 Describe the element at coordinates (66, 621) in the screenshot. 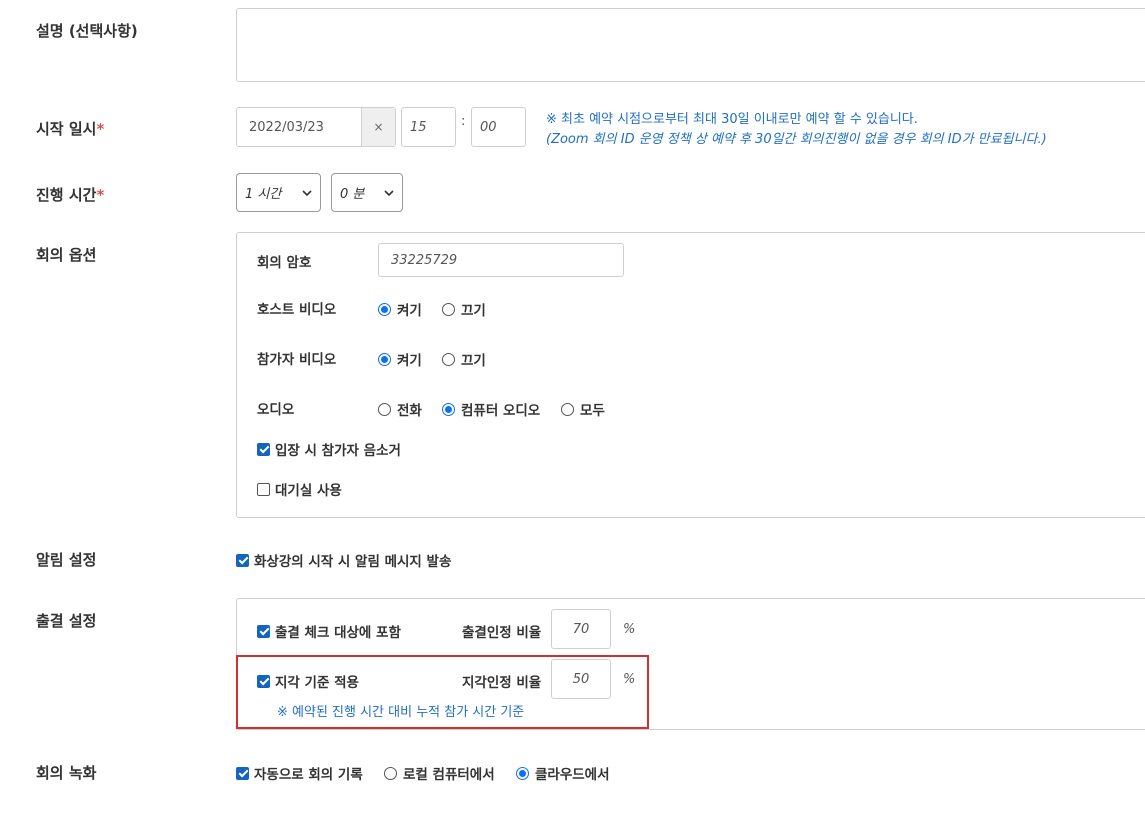

I see `attendance-label: 출결 설정` at that location.